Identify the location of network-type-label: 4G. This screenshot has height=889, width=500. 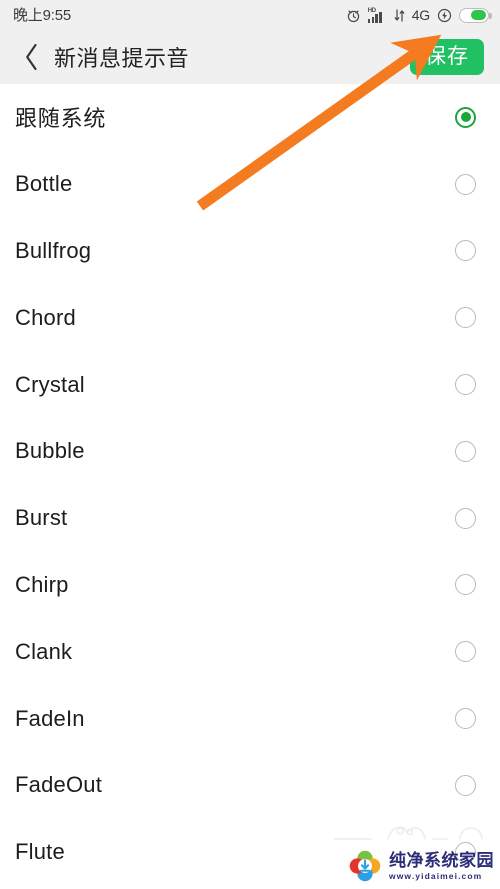
(420, 15).